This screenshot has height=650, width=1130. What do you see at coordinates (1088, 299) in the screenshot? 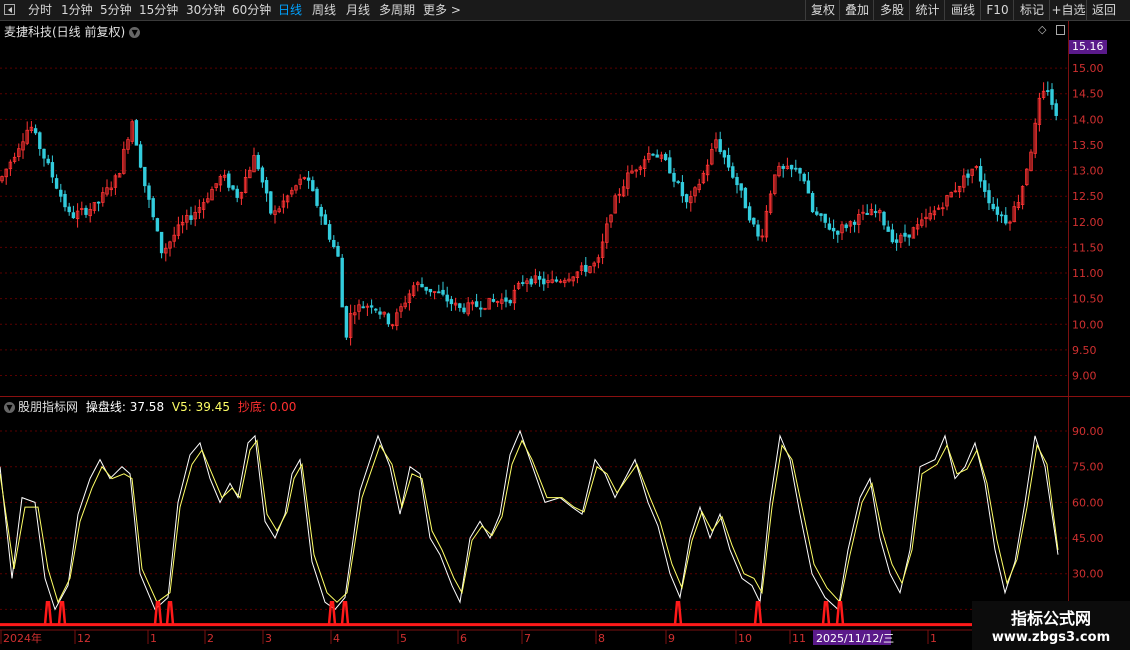
I see `price-tick-label: 10.50` at bounding box center [1088, 299].